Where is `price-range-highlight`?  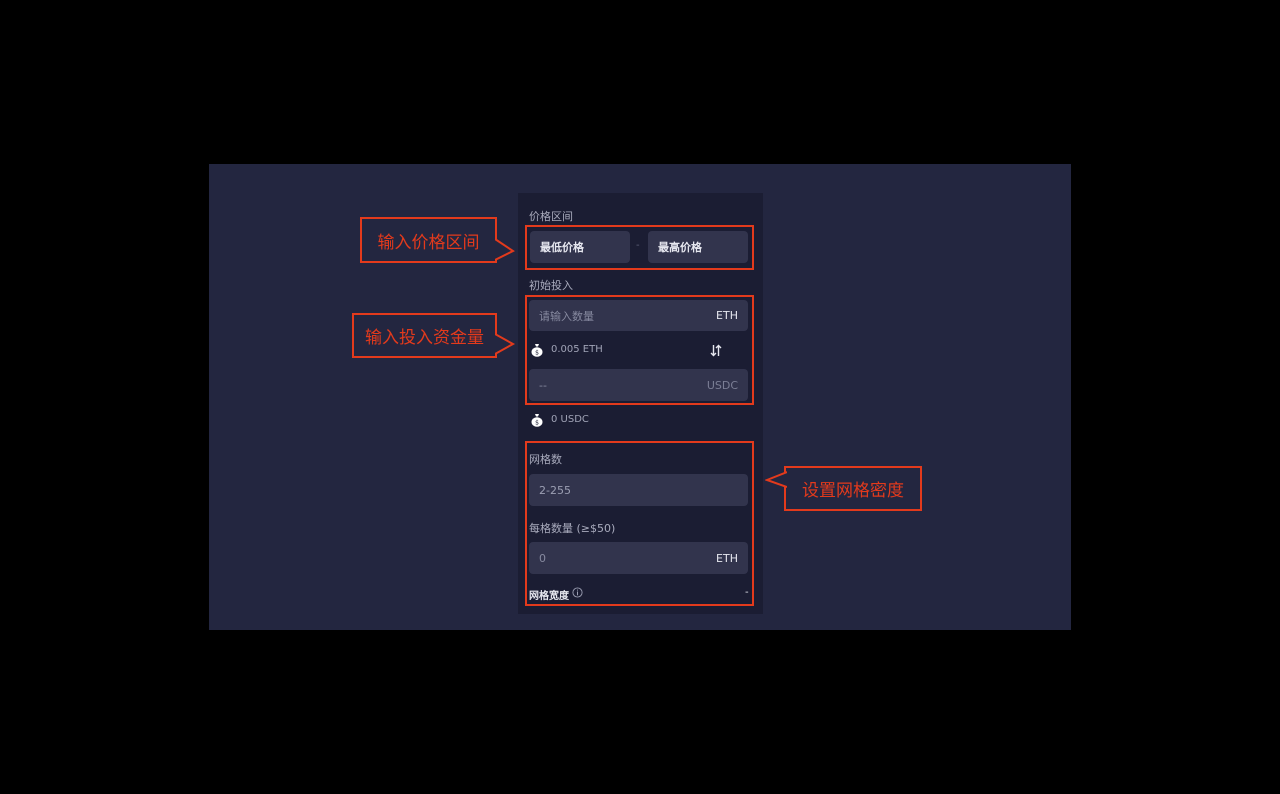 price-range-highlight is located at coordinates (639, 247).